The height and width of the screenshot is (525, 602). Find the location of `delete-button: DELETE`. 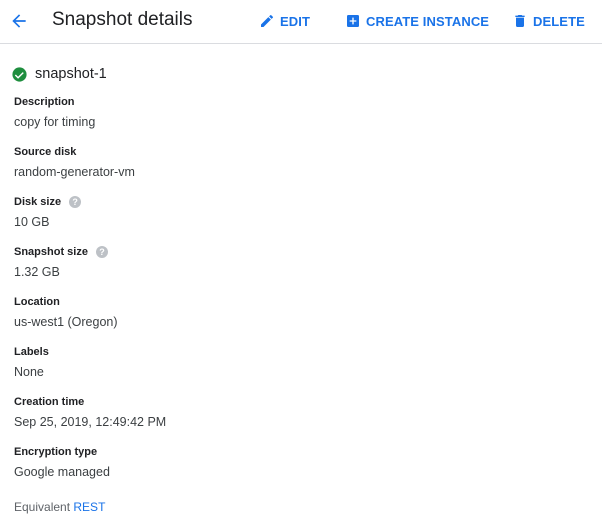

delete-button: DELETE is located at coordinates (548, 21).